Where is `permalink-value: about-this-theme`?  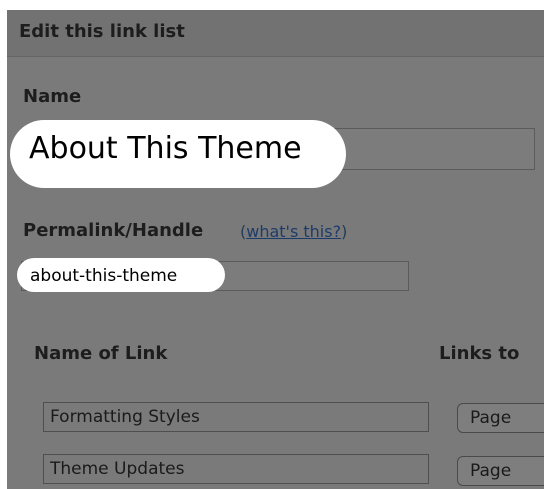
permalink-value: about-this-theme is located at coordinates (104, 276).